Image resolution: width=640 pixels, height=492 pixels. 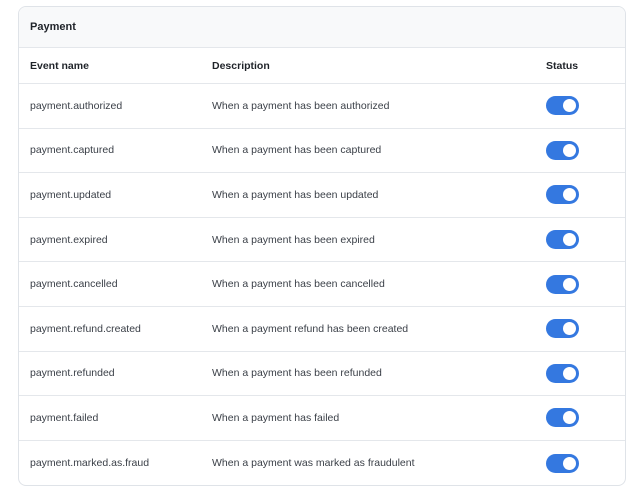 I want to click on section-title: Payment, so click(x=322, y=27).